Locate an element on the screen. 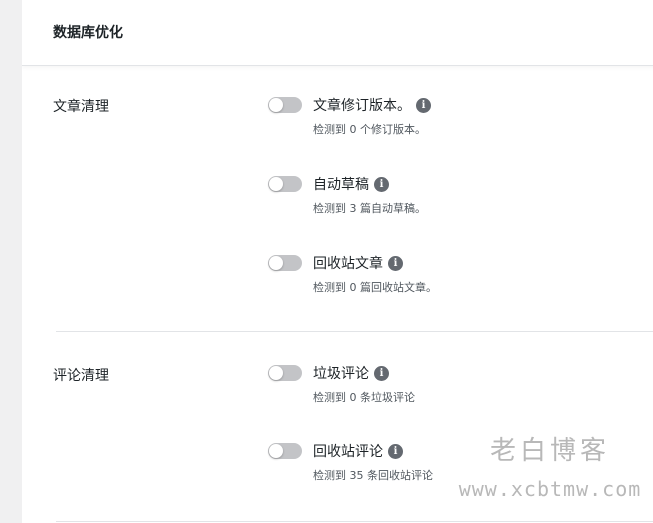 The height and width of the screenshot is (523, 653). option-description: 检测到 0 篇回收站文章。 is located at coordinates (375, 287).